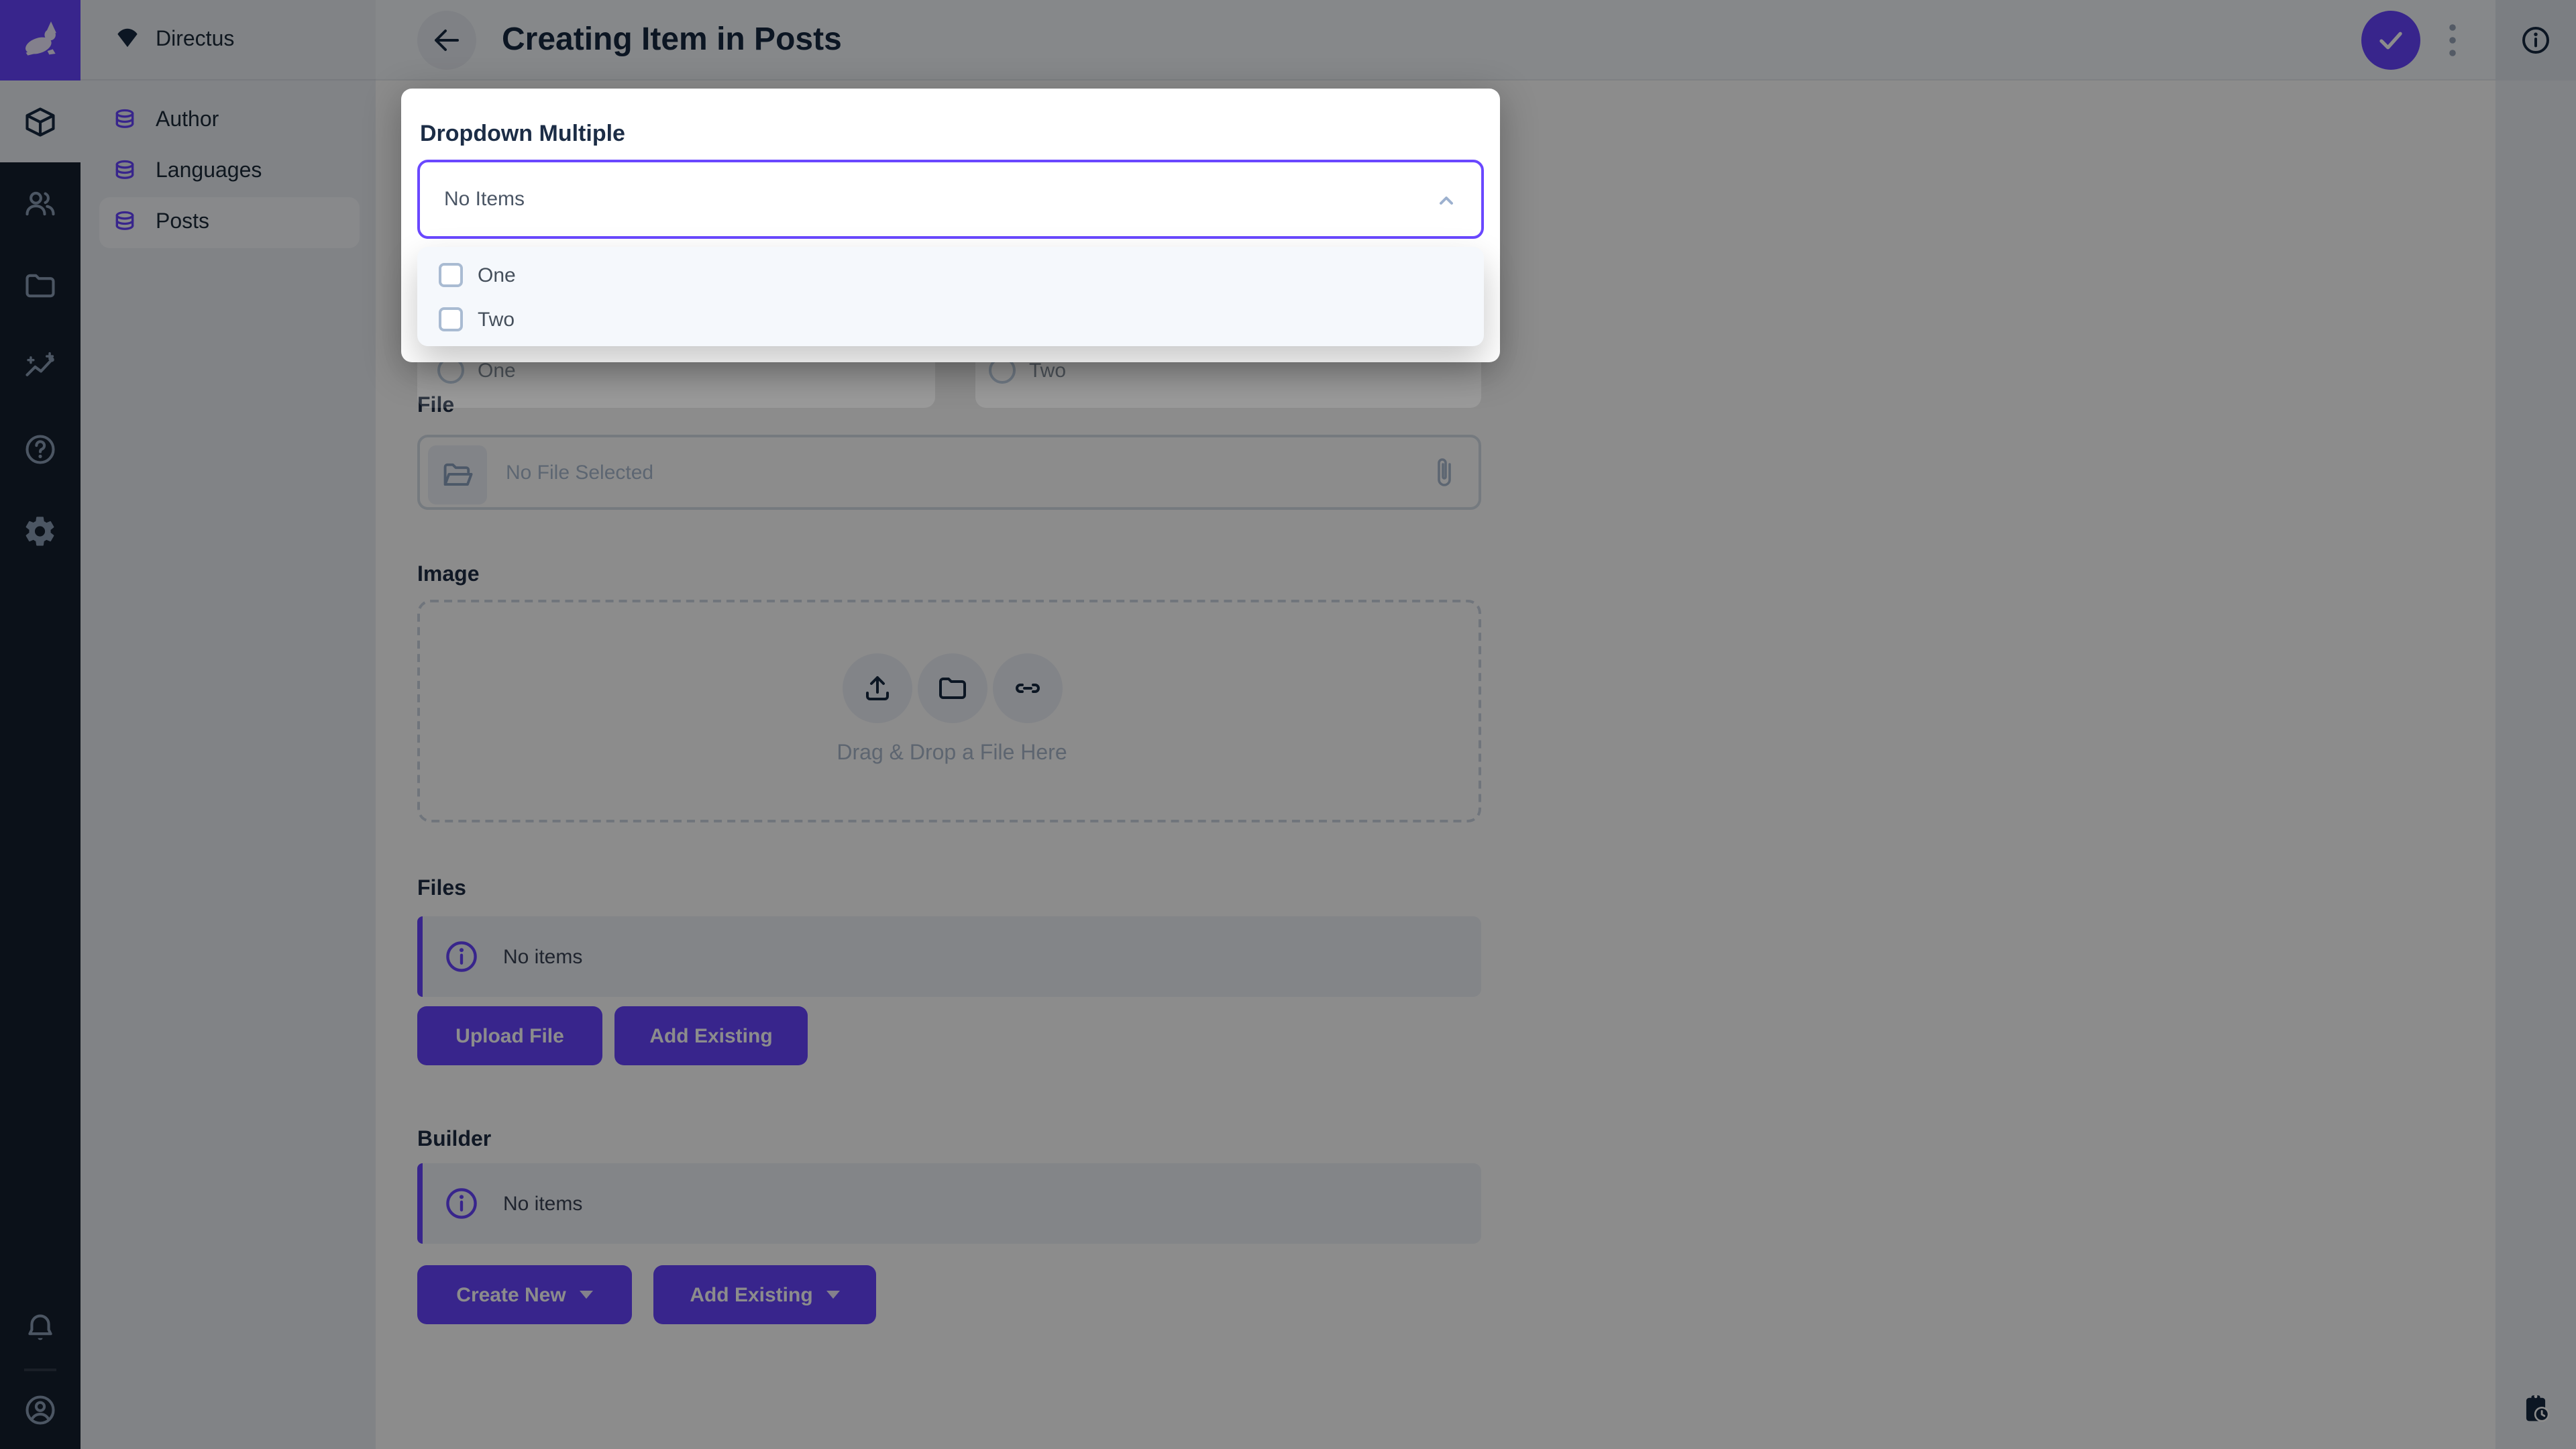  I want to click on dropdown-menu: One Two, so click(950, 296).